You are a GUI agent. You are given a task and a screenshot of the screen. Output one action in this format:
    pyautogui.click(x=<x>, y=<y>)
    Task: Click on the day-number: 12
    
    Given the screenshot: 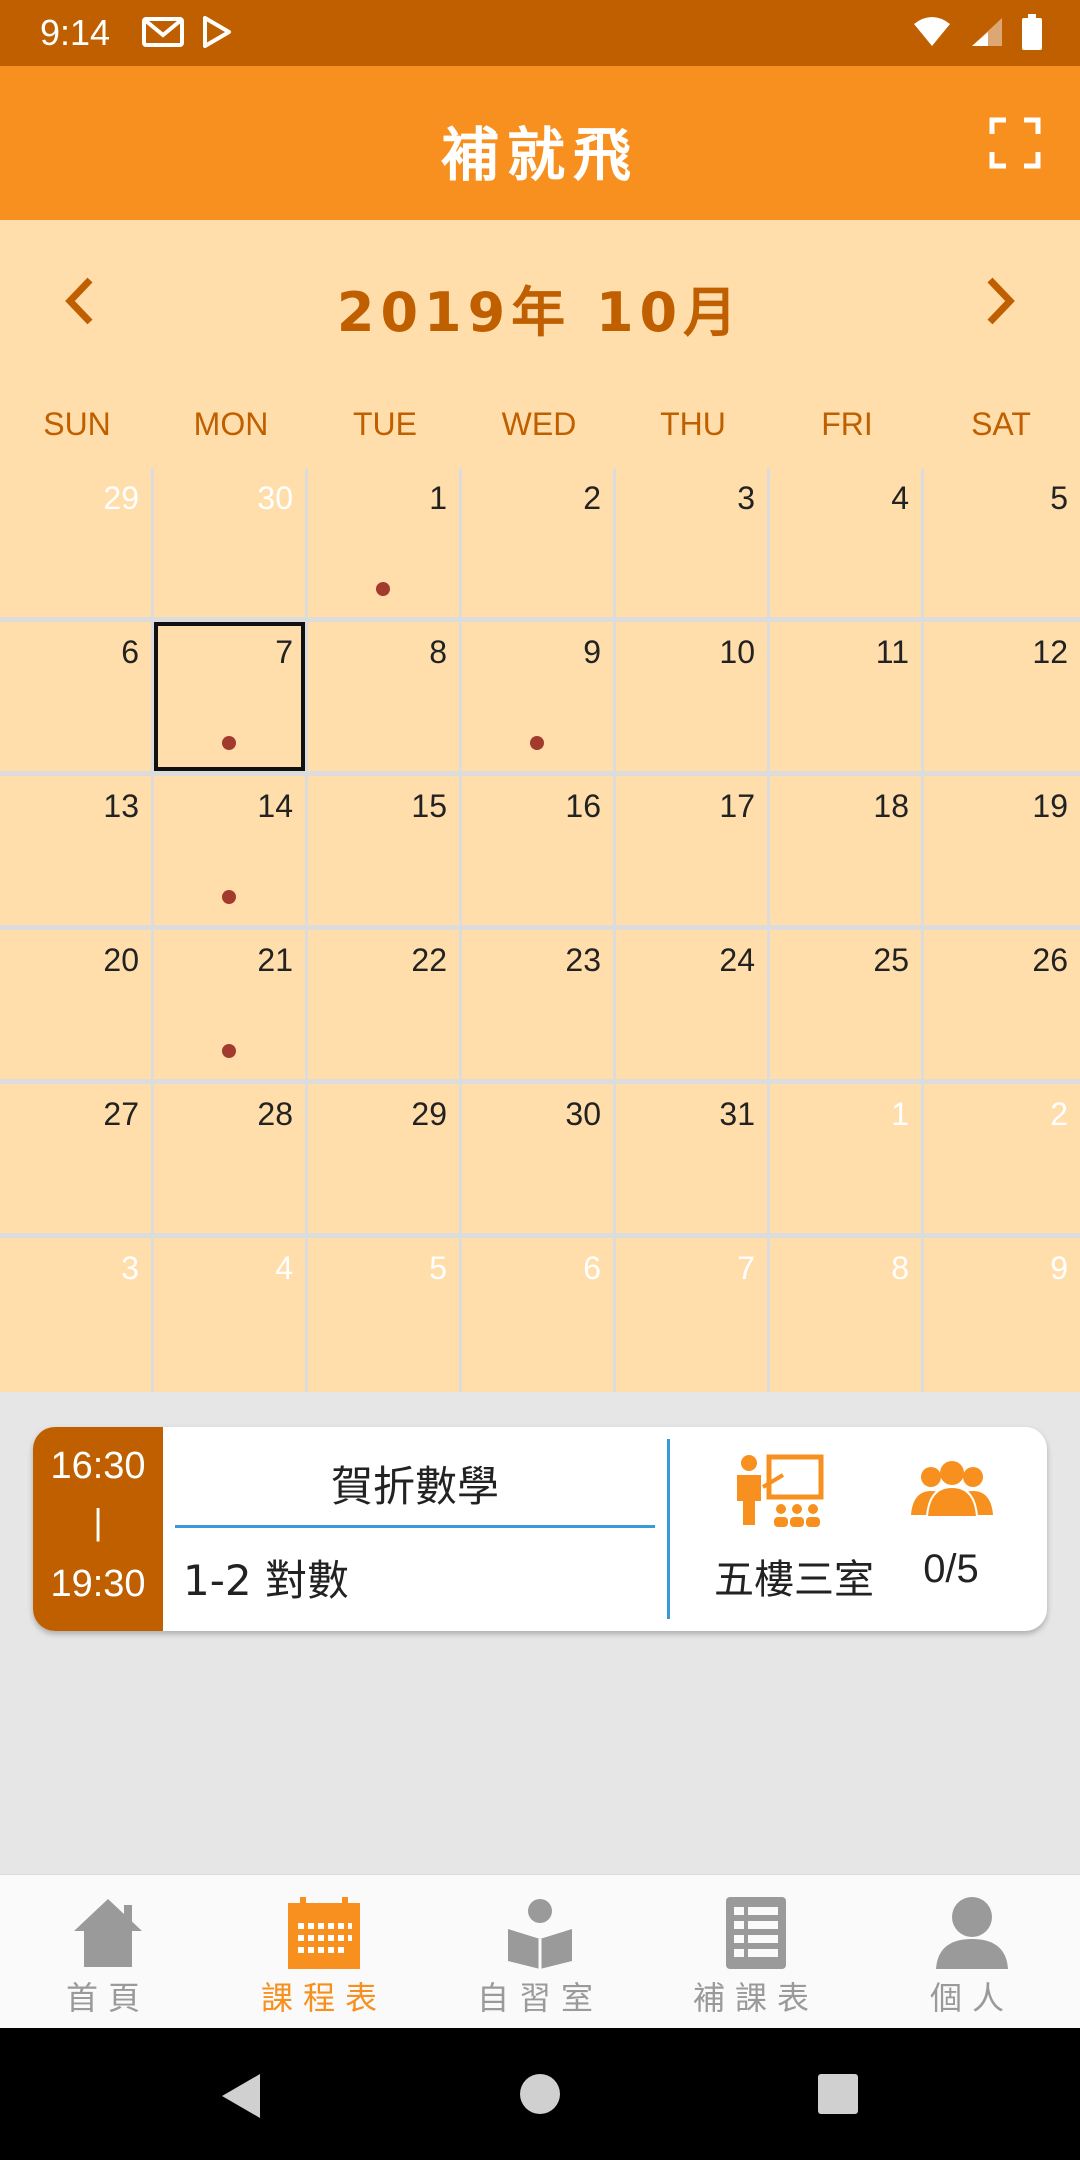 What is the action you would take?
    pyautogui.click(x=1050, y=652)
    